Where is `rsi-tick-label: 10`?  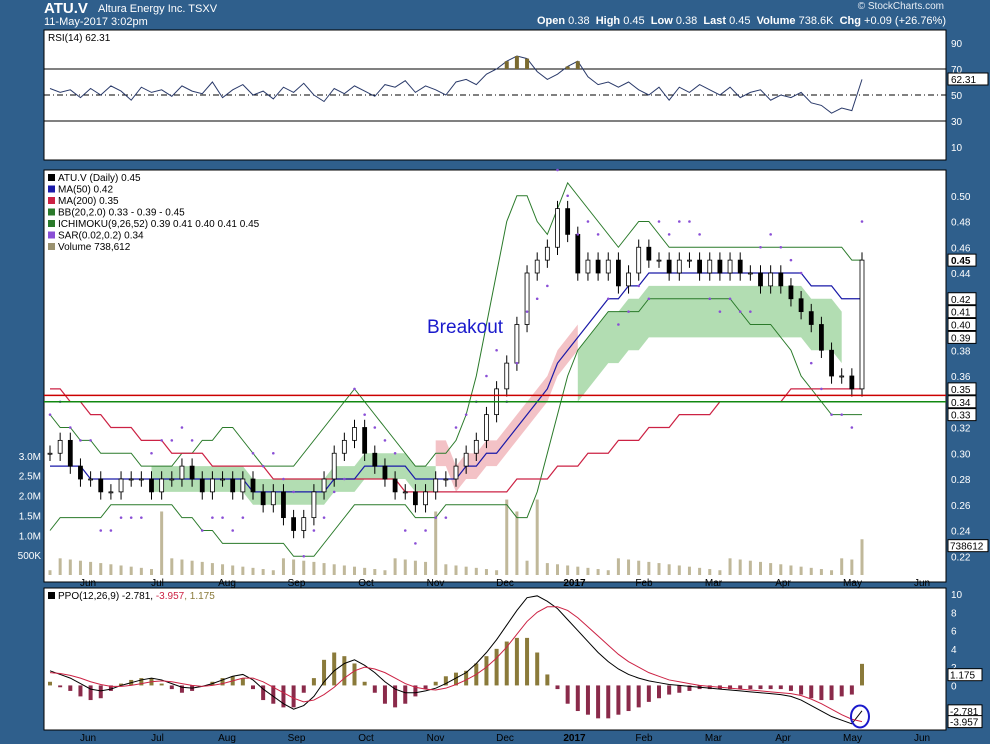
rsi-tick-label: 10 is located at coordinates (957, 148).